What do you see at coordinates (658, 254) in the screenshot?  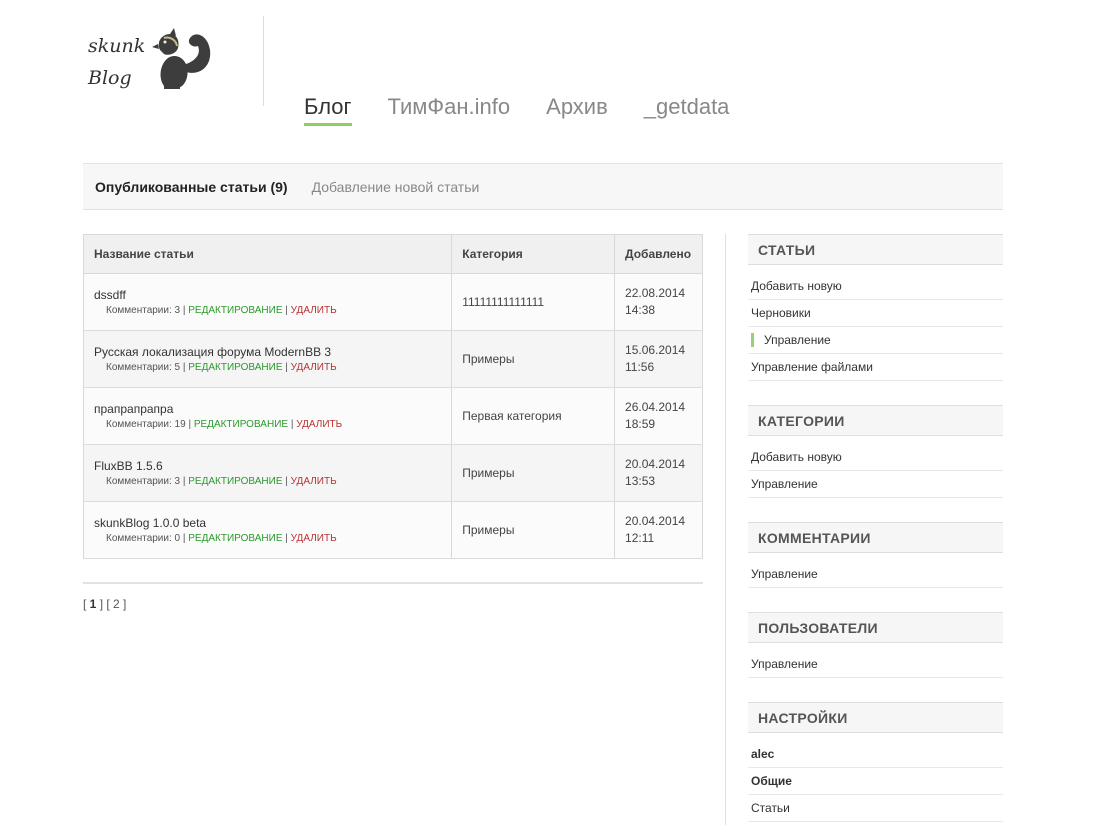 I see `column-header-date: Добавлено` at bounding box center [658, 254].